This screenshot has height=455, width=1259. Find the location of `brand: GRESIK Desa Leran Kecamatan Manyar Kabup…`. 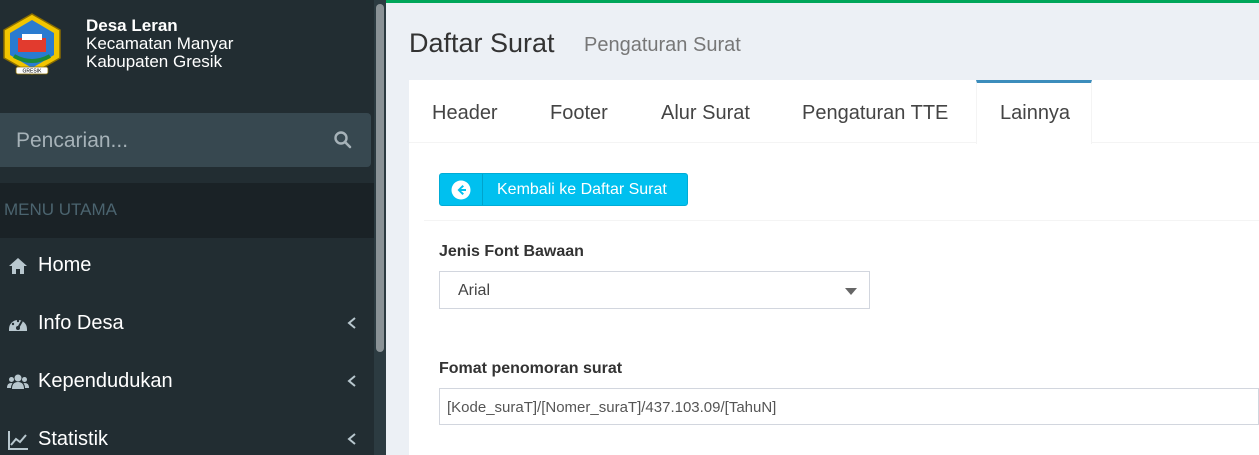

brand: GRESIK Desa Leran Kecamatan Manyar Kabup… is located at coordinates (187, 47).